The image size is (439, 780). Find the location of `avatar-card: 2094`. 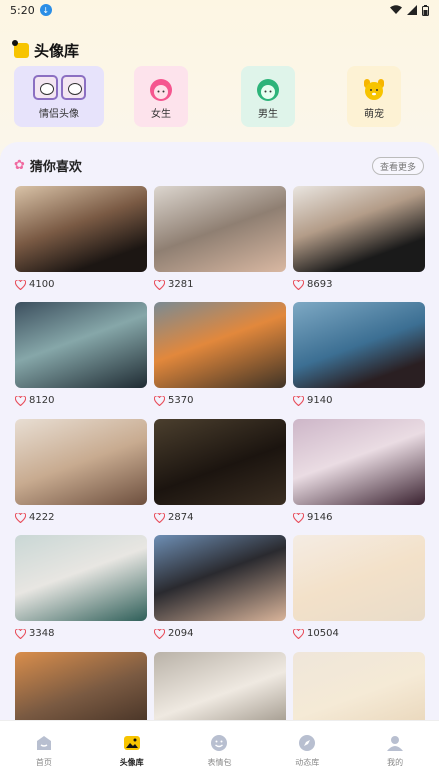

avatar-card: 2094 is located at coordinates (220, 587).